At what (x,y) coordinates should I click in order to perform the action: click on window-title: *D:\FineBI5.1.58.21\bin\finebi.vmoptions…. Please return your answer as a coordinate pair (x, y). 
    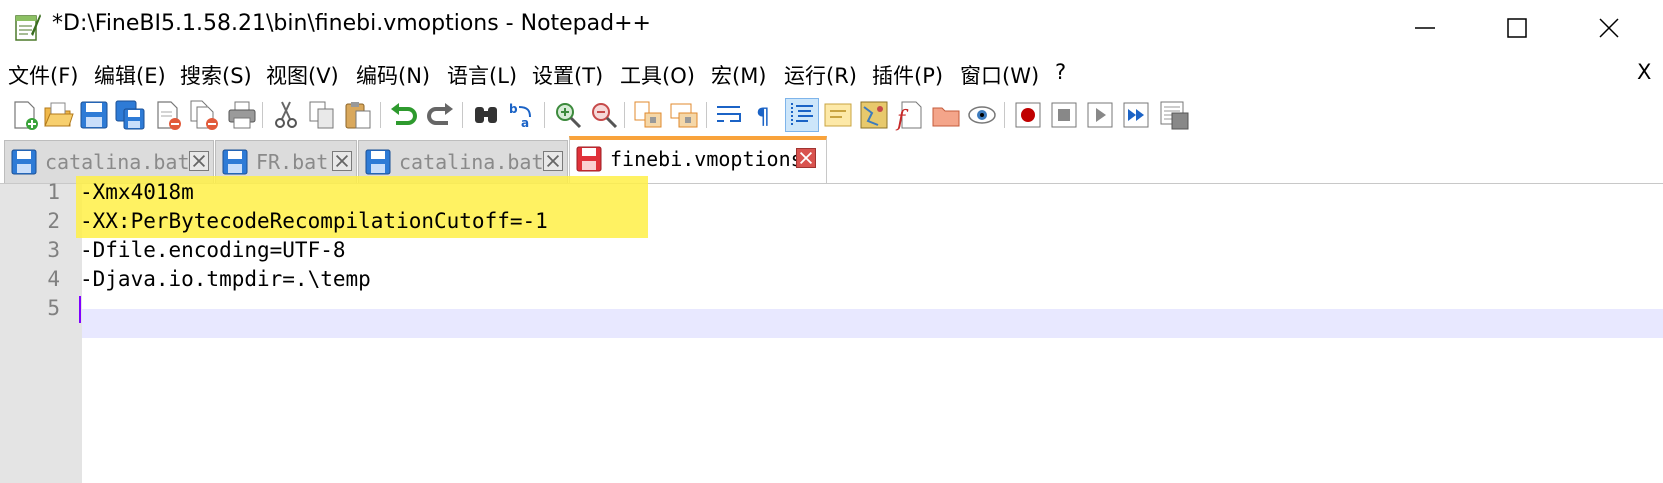
    Looking at the image, I should click on (351, 23).